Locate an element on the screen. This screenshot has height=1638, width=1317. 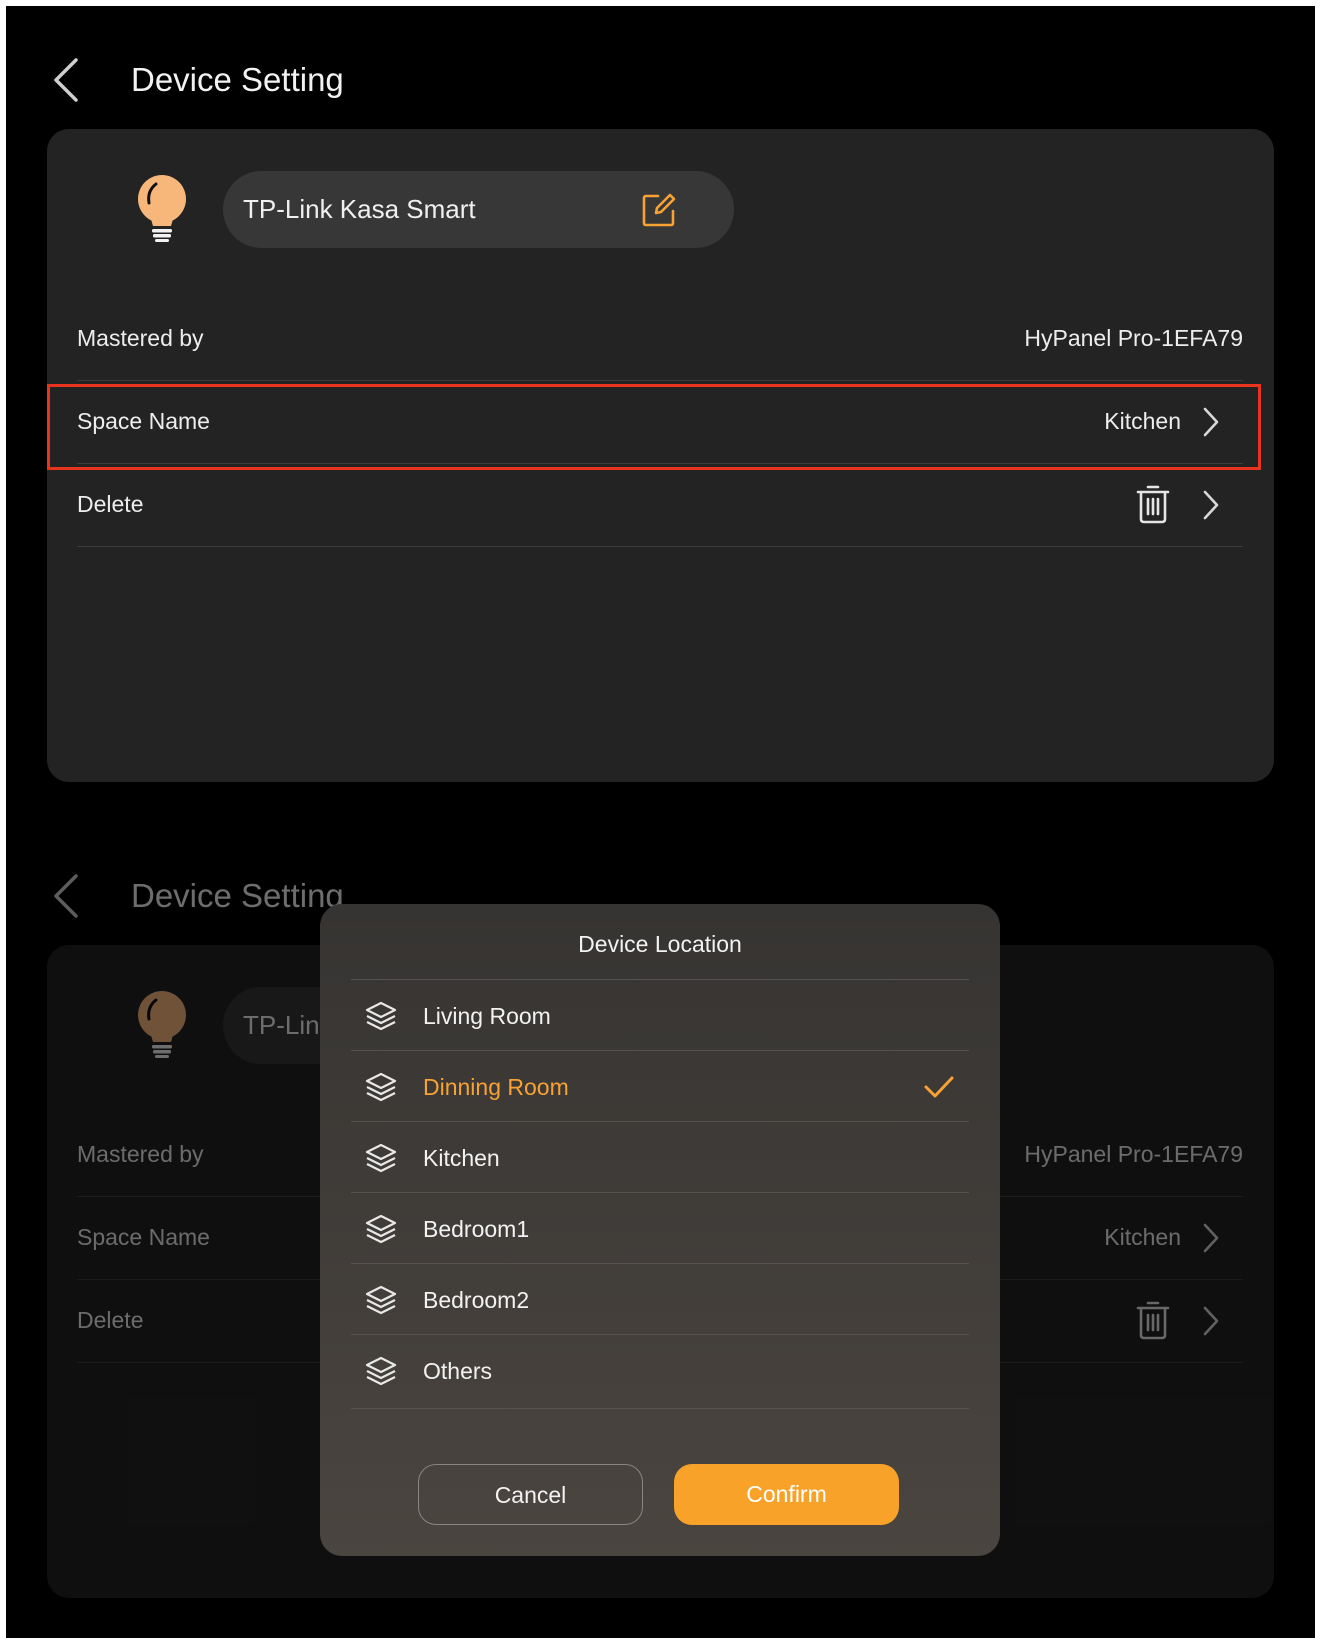
mastered-by-row: Mastered by HyPanel Pro-1EFA79 is located at coordinates (660, 339).